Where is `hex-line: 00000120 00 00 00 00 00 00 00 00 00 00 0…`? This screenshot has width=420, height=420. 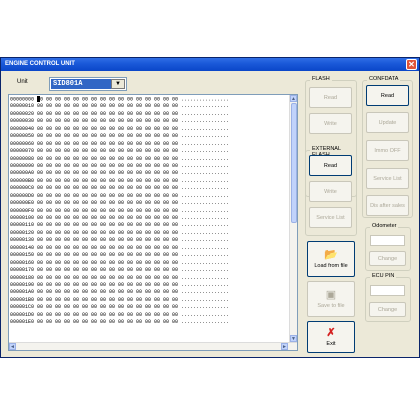 hex-line: 00000120 00 00 00 00 00 00 00 00 00 00 0… is located at coordinates (150, 233).